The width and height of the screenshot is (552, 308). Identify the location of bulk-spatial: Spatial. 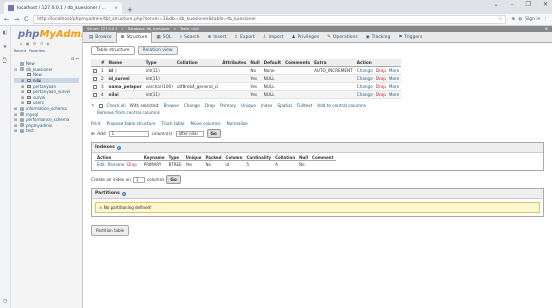
(284, 105).